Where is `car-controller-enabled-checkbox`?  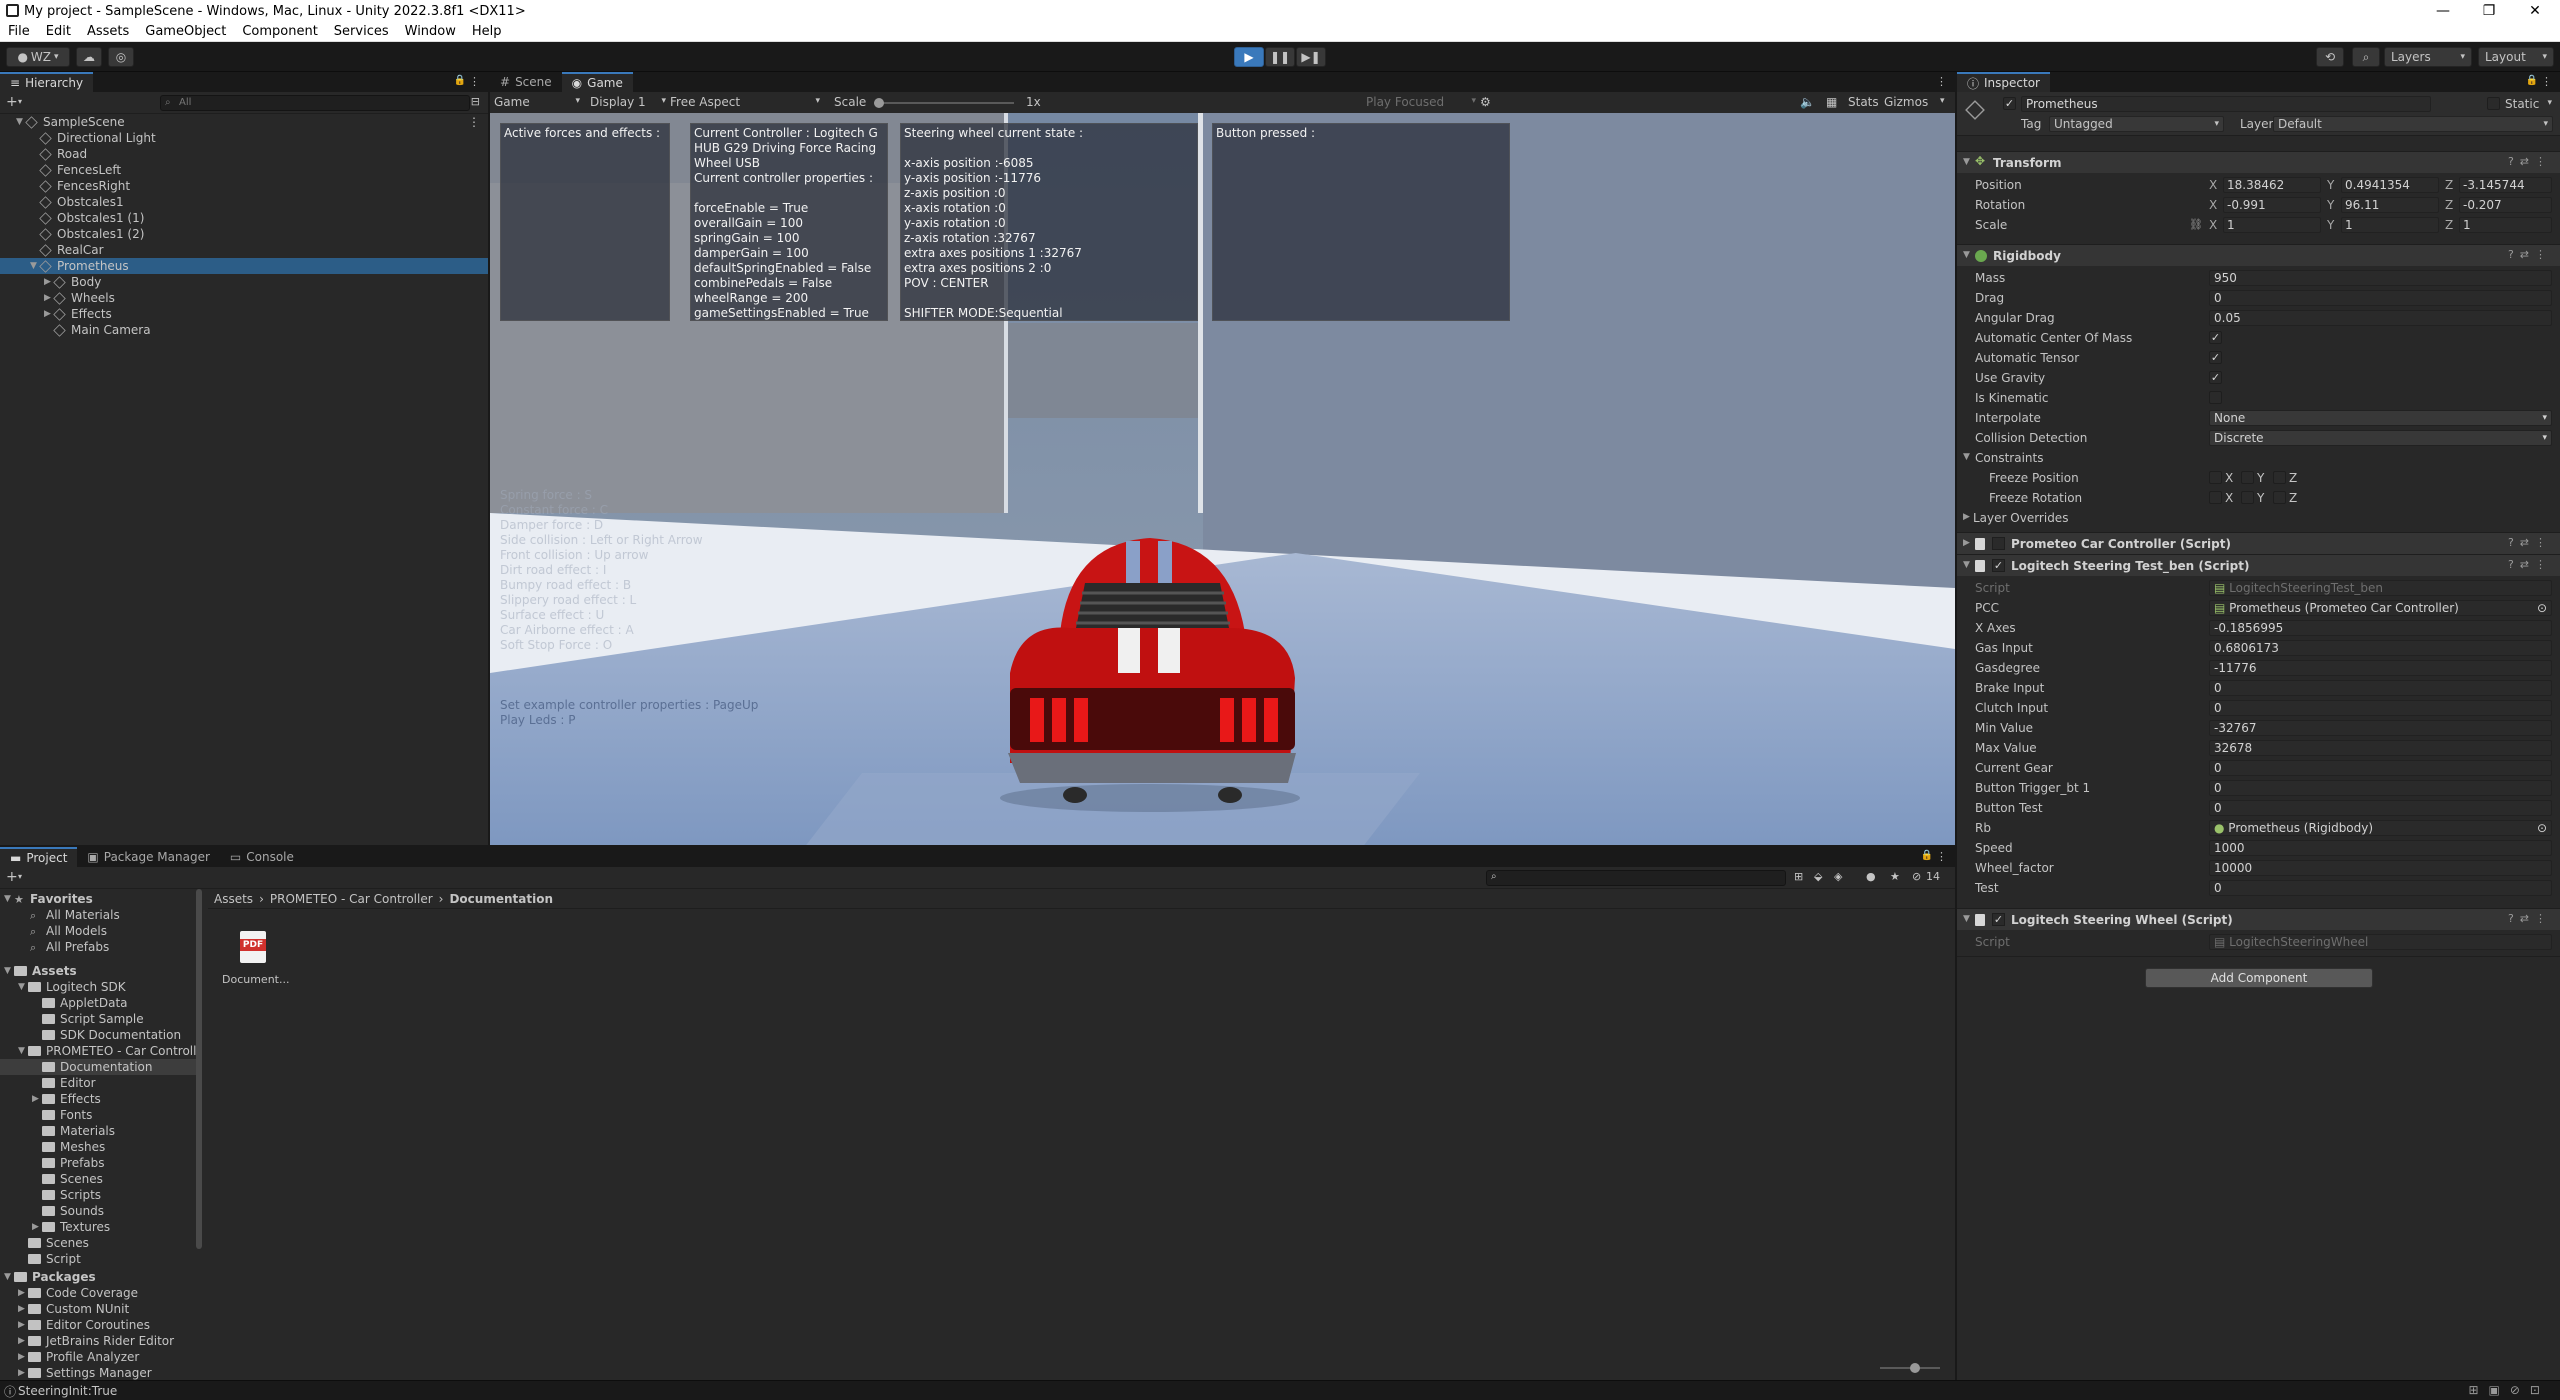 car-controller-enabled-checkbox is located at coordinates (1998, 543).